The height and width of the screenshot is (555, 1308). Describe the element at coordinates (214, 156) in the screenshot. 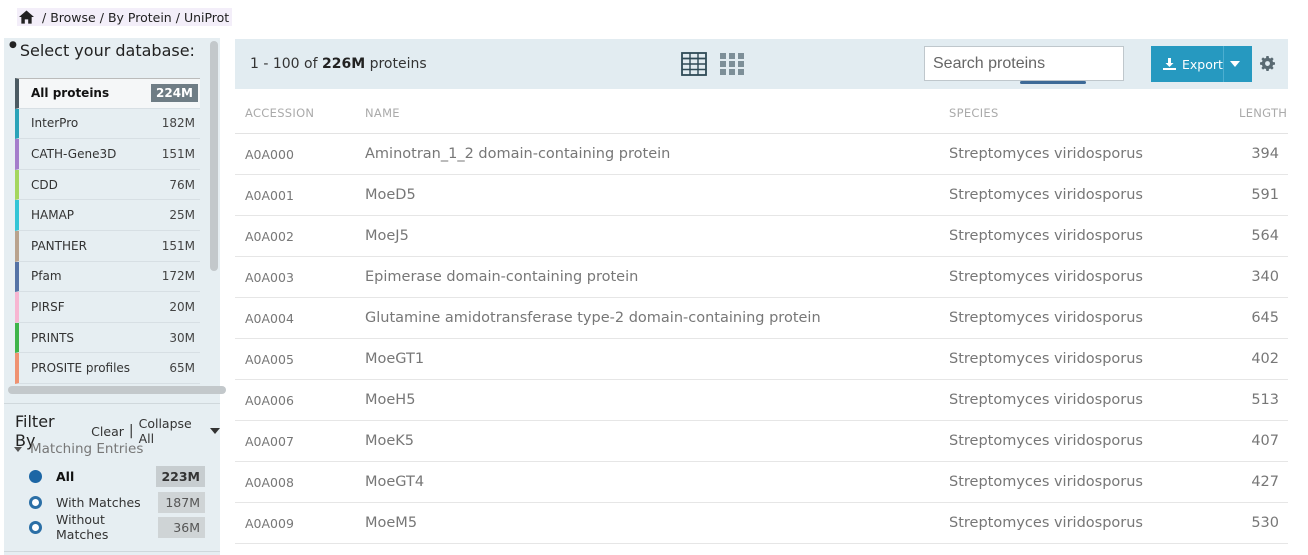

I see `database-list-vertical-scrollbar` at that location.